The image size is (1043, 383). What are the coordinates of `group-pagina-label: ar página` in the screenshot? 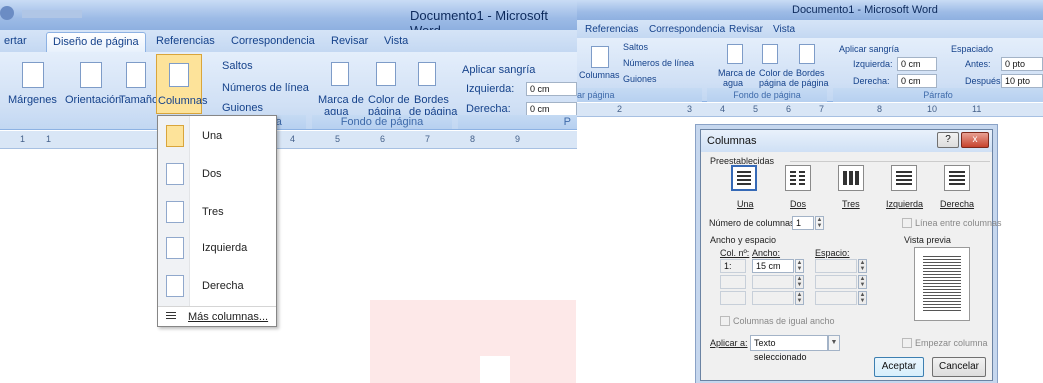 It's located at (639, 95).